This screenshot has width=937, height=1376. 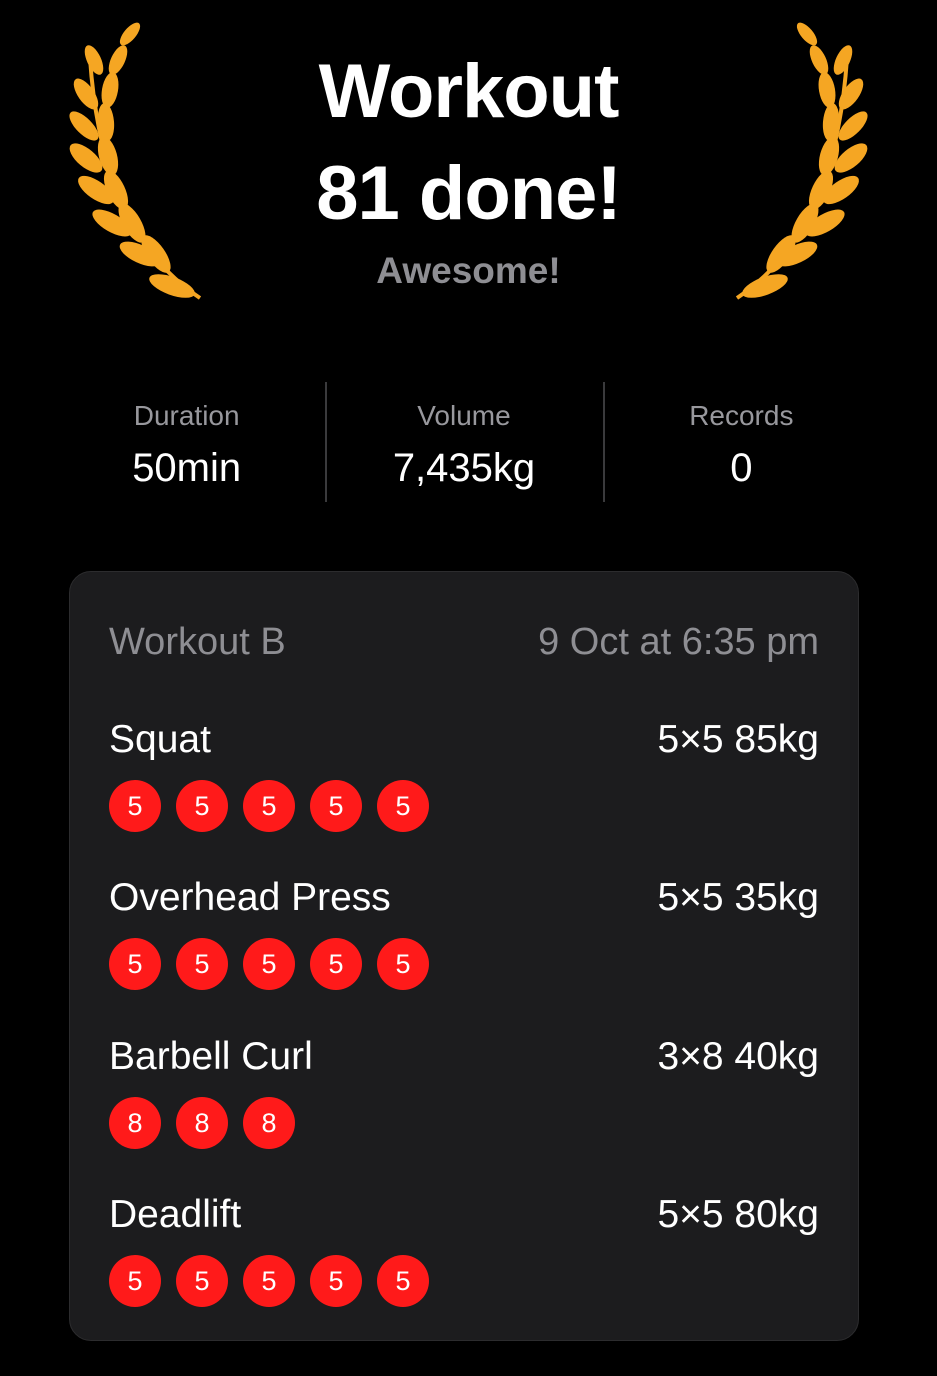 What do you see at coordinates (250, 897) in the screenshot?
I see `exercise-name: Overhead Press` at bounding box center [250, 897].